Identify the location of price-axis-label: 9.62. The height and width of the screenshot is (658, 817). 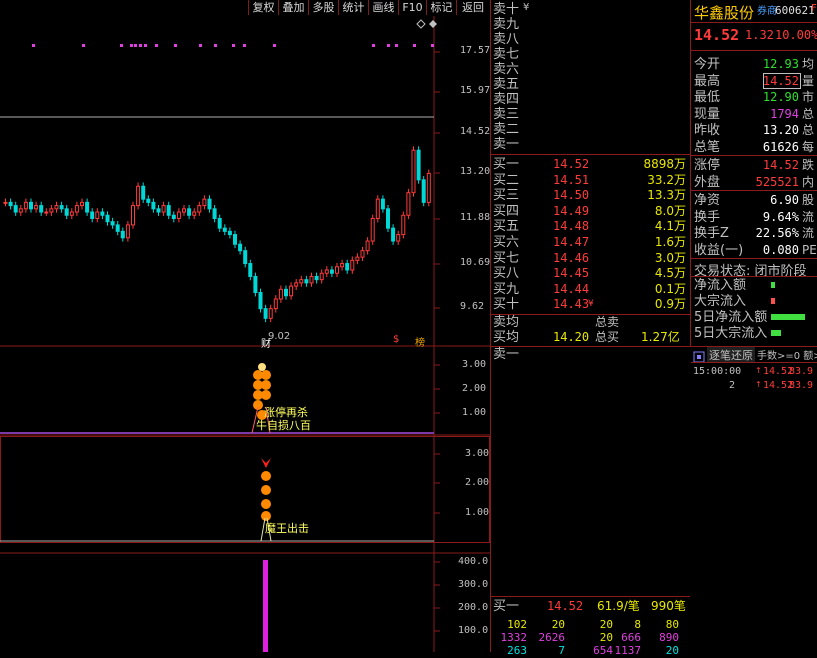
(472, 306).